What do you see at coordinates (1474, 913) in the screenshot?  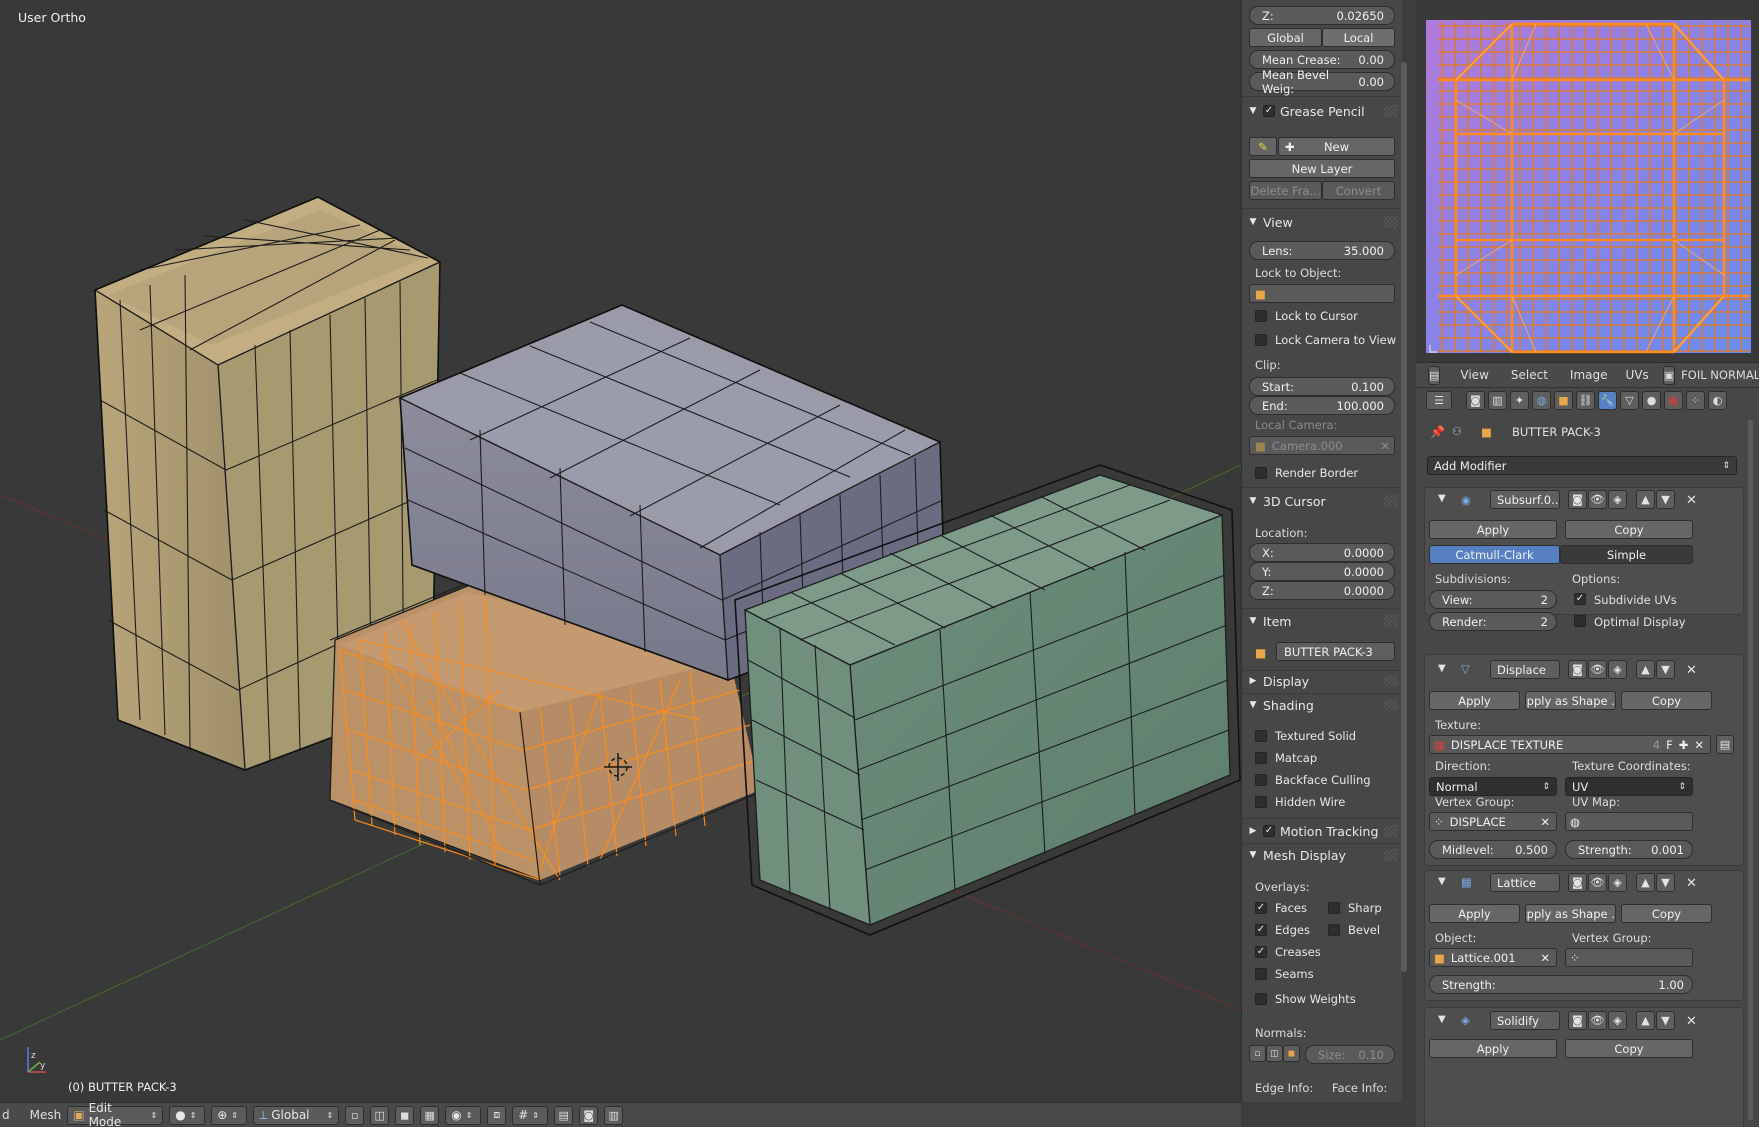 I see `lattice-apply-button: Apply` at bounding box center [1474, 913].